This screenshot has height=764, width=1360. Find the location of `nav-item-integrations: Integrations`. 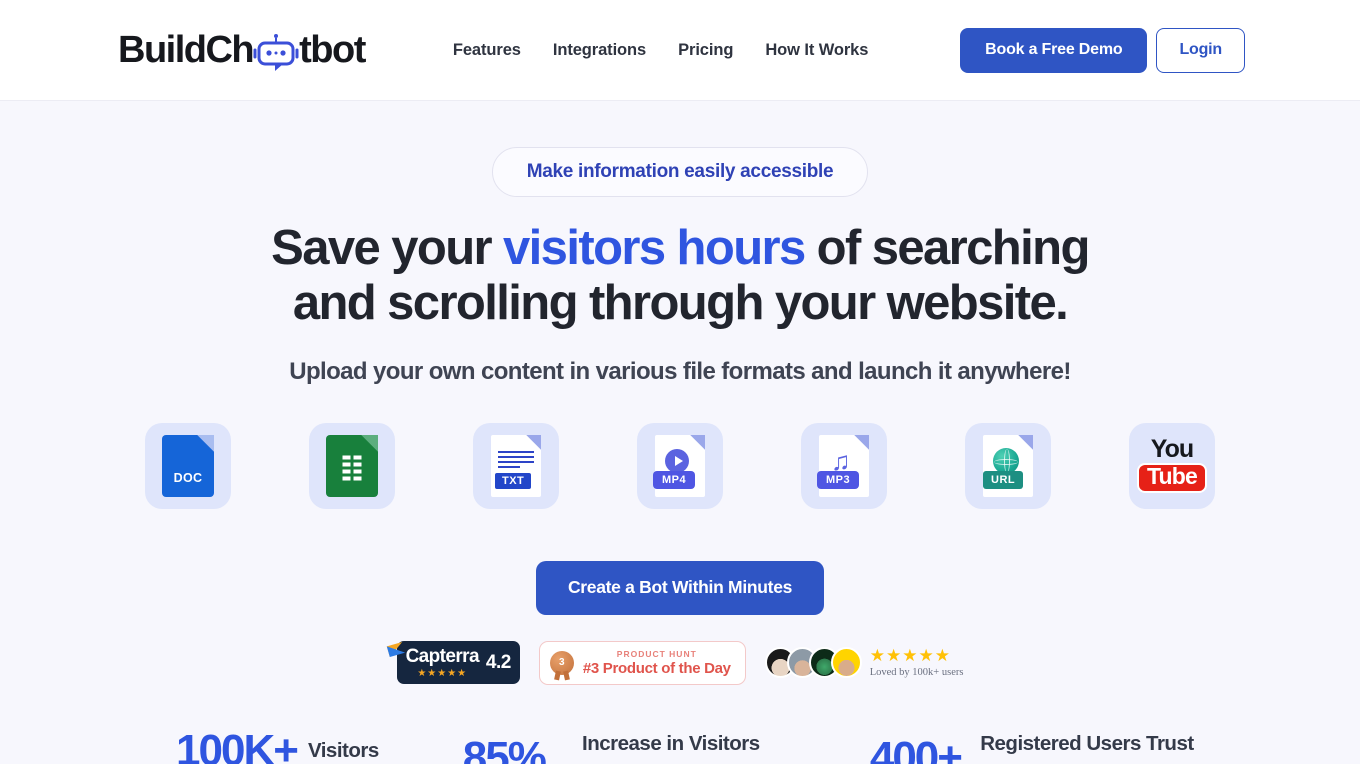

nav-item-integrations: Integrations is located at coordinates (599, 50).